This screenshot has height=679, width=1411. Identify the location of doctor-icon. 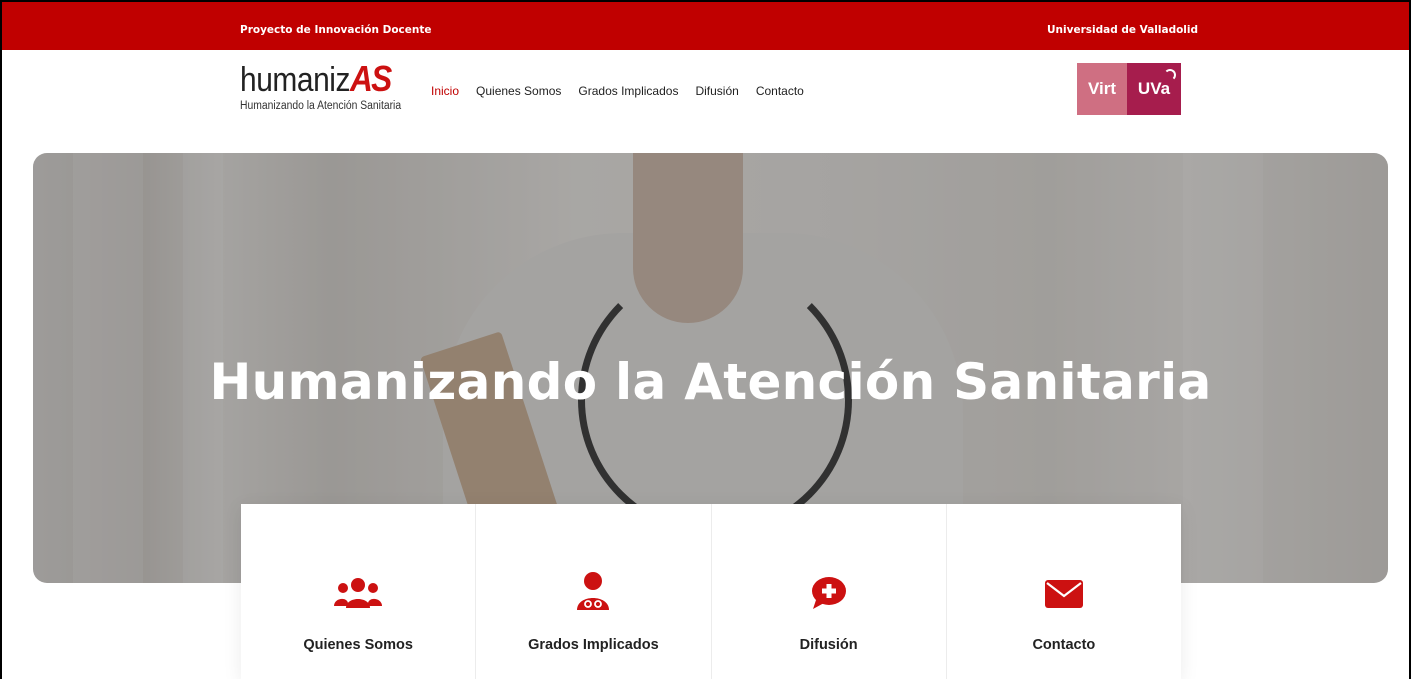
(593, 593).